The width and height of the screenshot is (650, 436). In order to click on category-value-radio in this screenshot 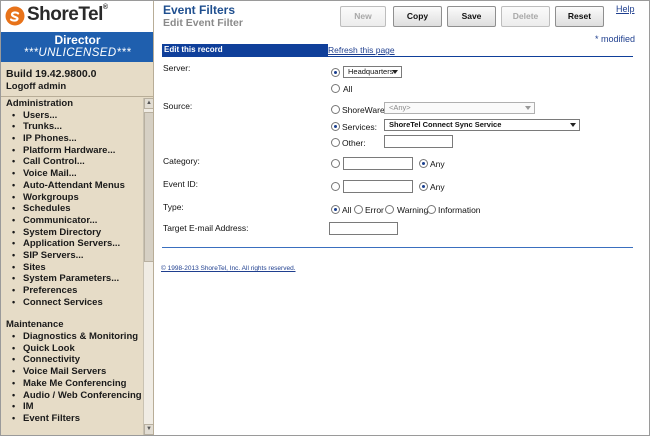, I will do `click(335, 163)`.